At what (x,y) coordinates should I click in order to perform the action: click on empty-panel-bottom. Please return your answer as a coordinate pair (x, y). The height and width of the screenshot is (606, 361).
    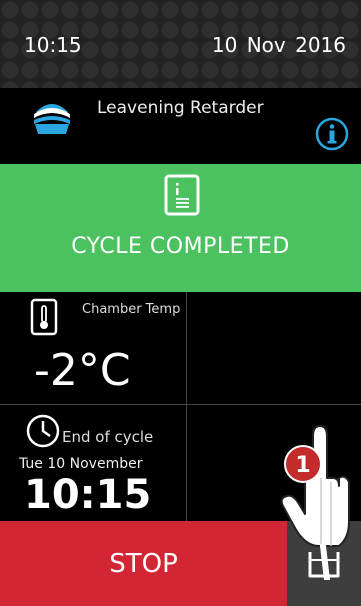
    Looking at the image, I should click on (274, 463).